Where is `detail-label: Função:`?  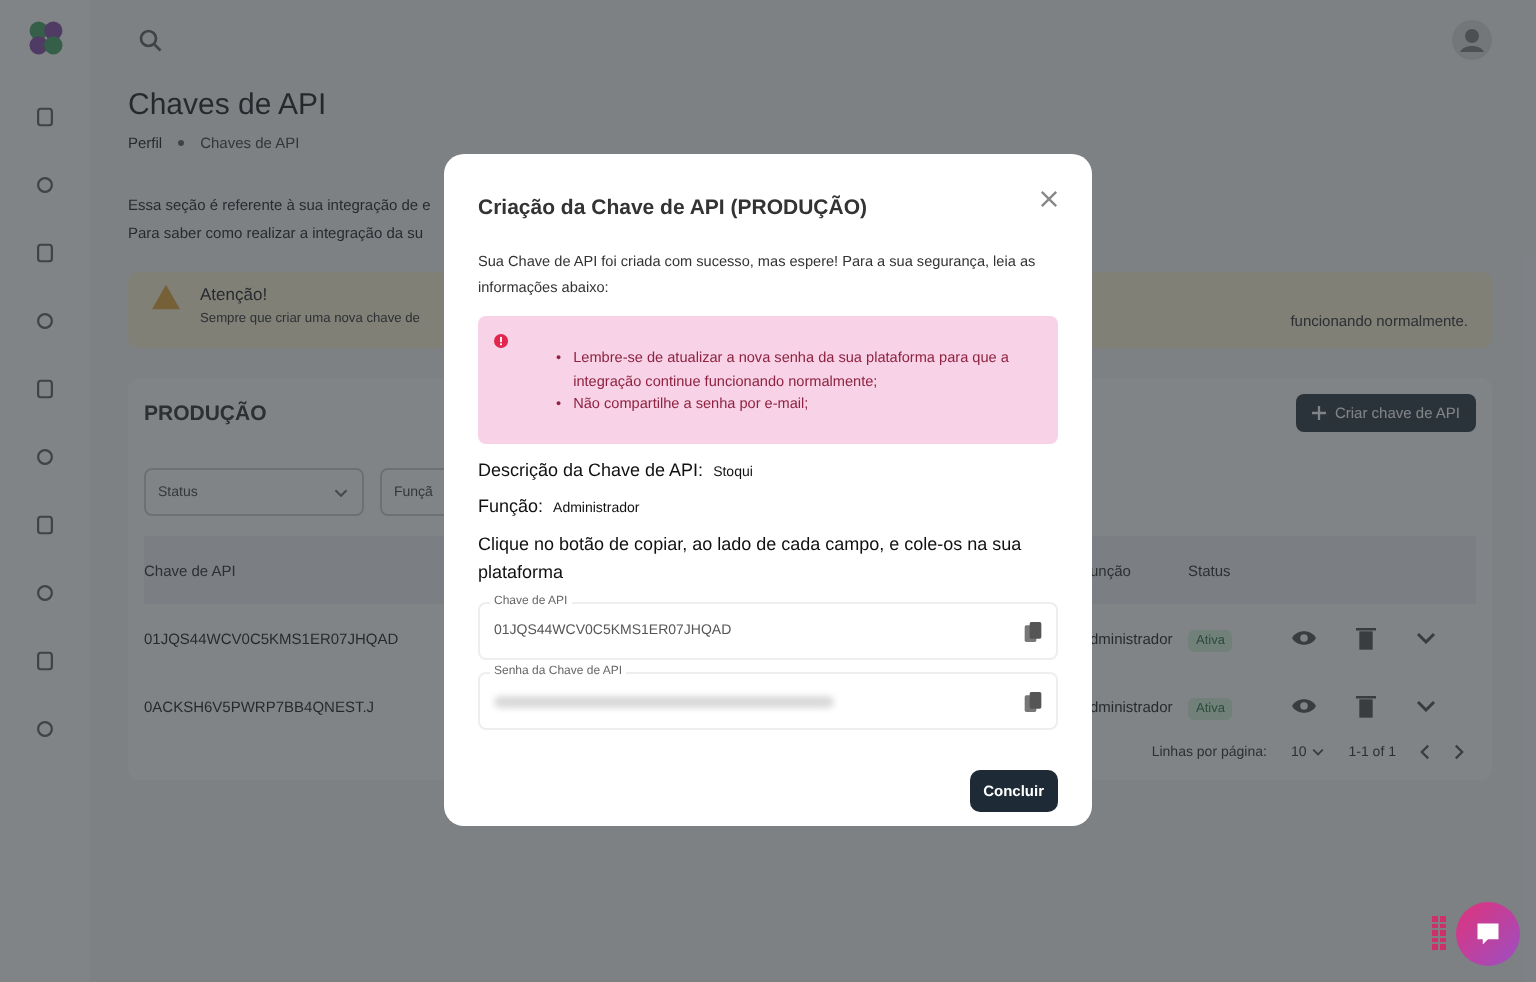
detail-label: Função: is located at coordinates (511, 506).